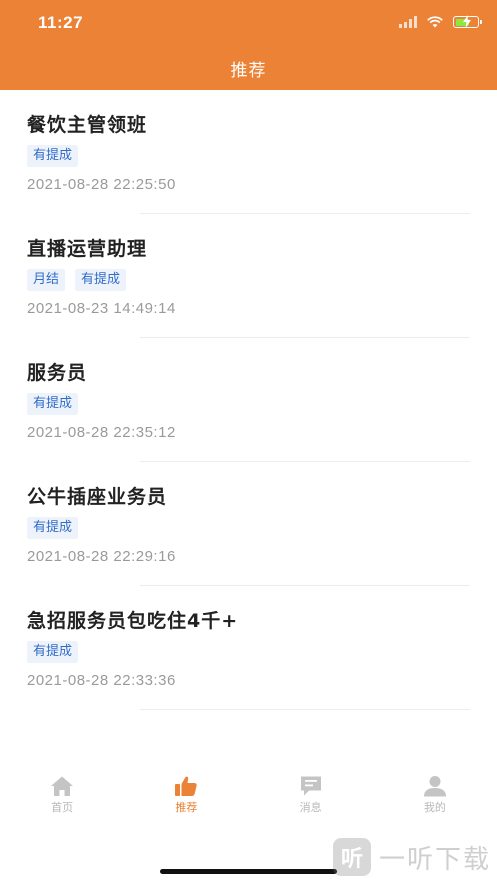 The width and height of the screenshot is (497, 883). What do you see at coordinates (62, 800) in the screenshot?
I see `tab-home: 首页` at bounding box center [62, 800].